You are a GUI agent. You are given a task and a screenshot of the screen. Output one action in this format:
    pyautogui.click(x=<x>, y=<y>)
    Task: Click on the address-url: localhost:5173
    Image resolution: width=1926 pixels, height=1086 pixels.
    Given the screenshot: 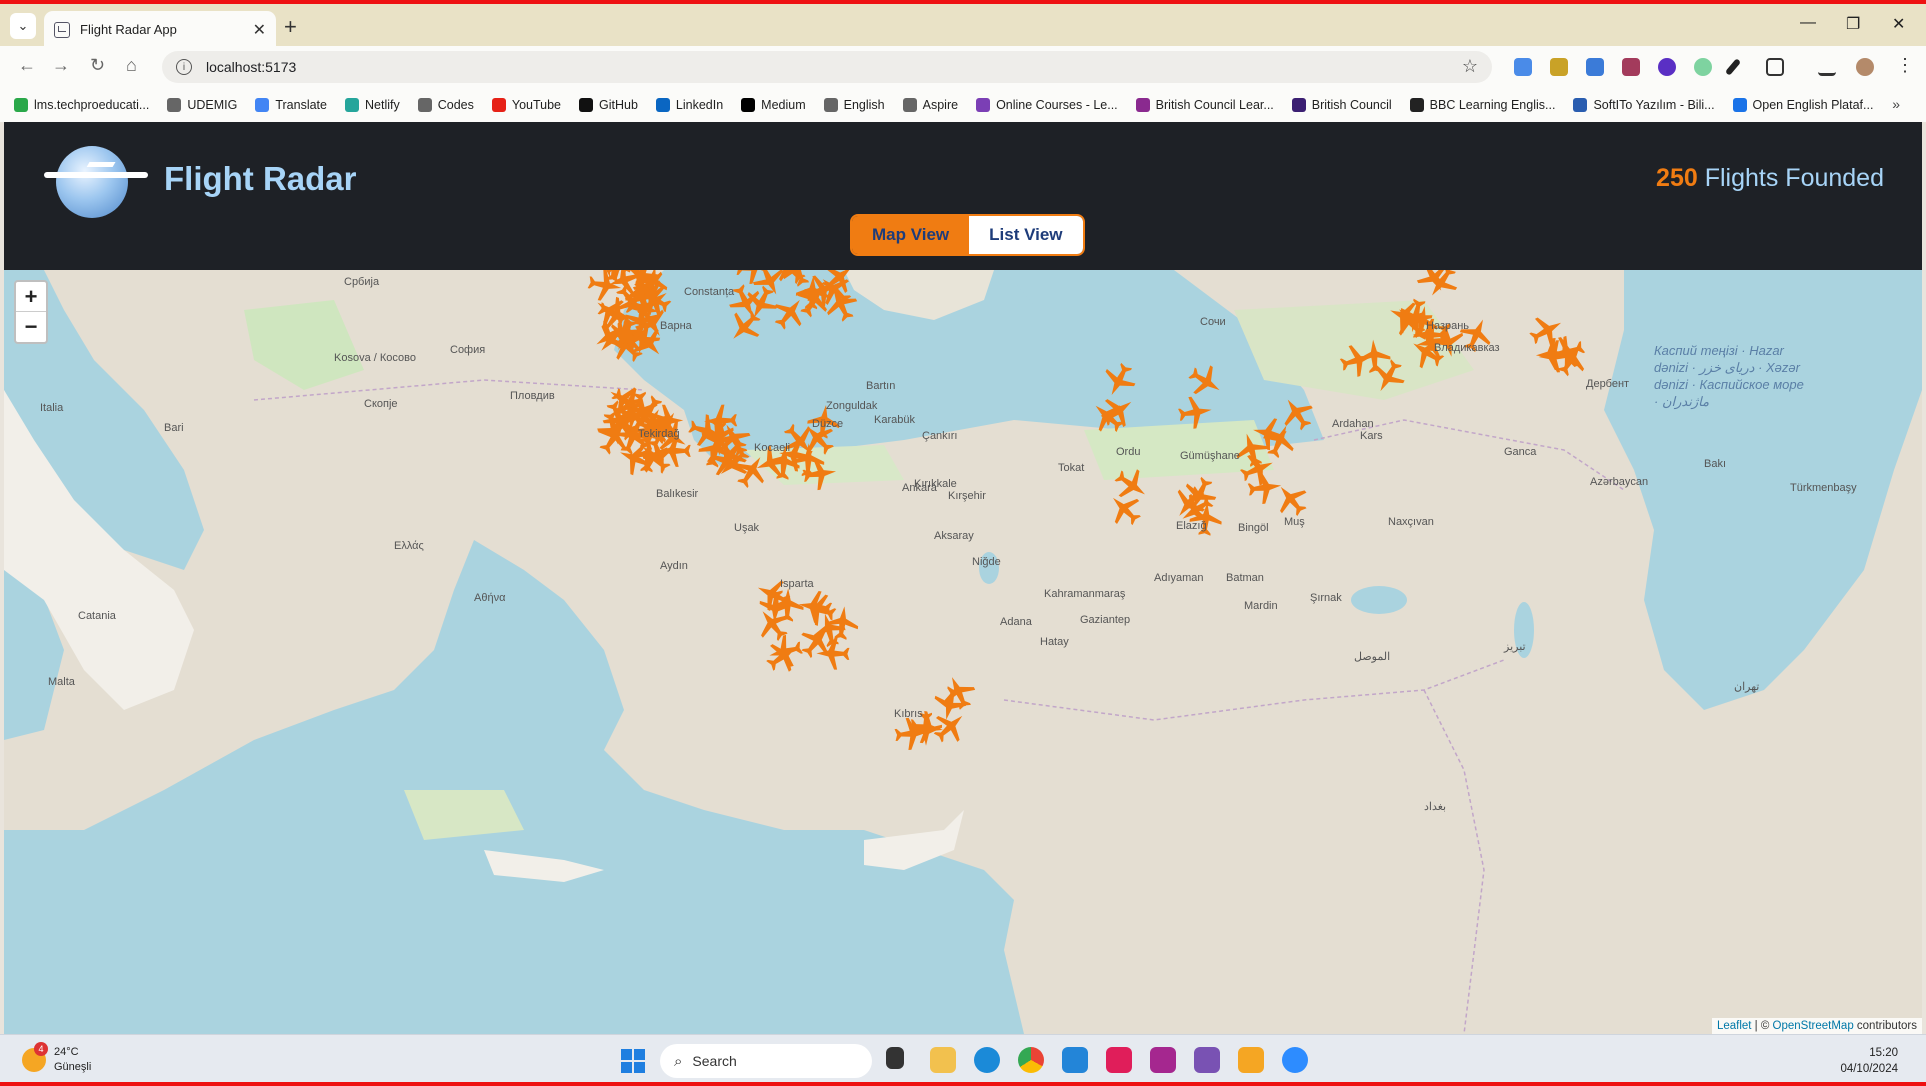 What is the action you would take?
    pyautogui.click(x=251, y=67)
    